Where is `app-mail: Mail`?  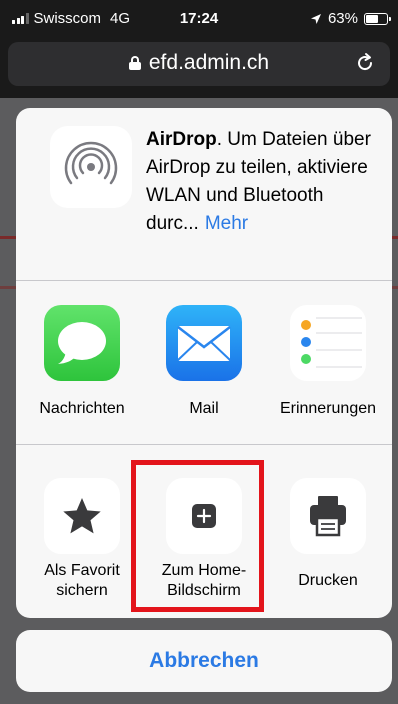
app-mail: Mail is located at coordinates (204, 362).